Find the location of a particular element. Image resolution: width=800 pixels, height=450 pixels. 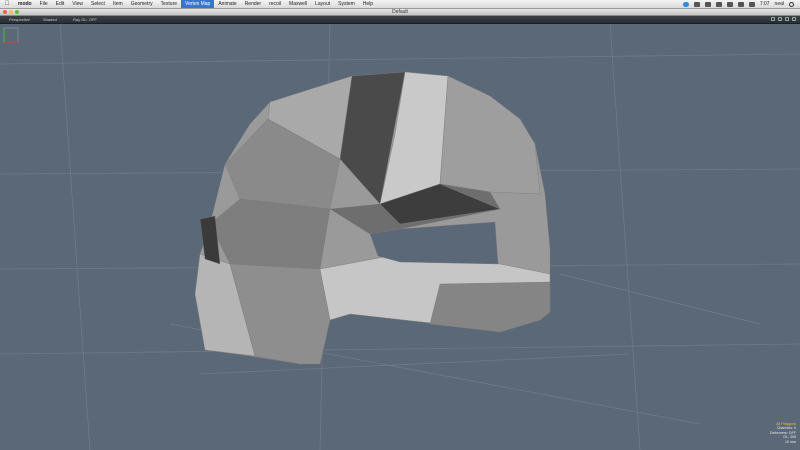

menu-animate: Animate is located at coordinates (227, 4).